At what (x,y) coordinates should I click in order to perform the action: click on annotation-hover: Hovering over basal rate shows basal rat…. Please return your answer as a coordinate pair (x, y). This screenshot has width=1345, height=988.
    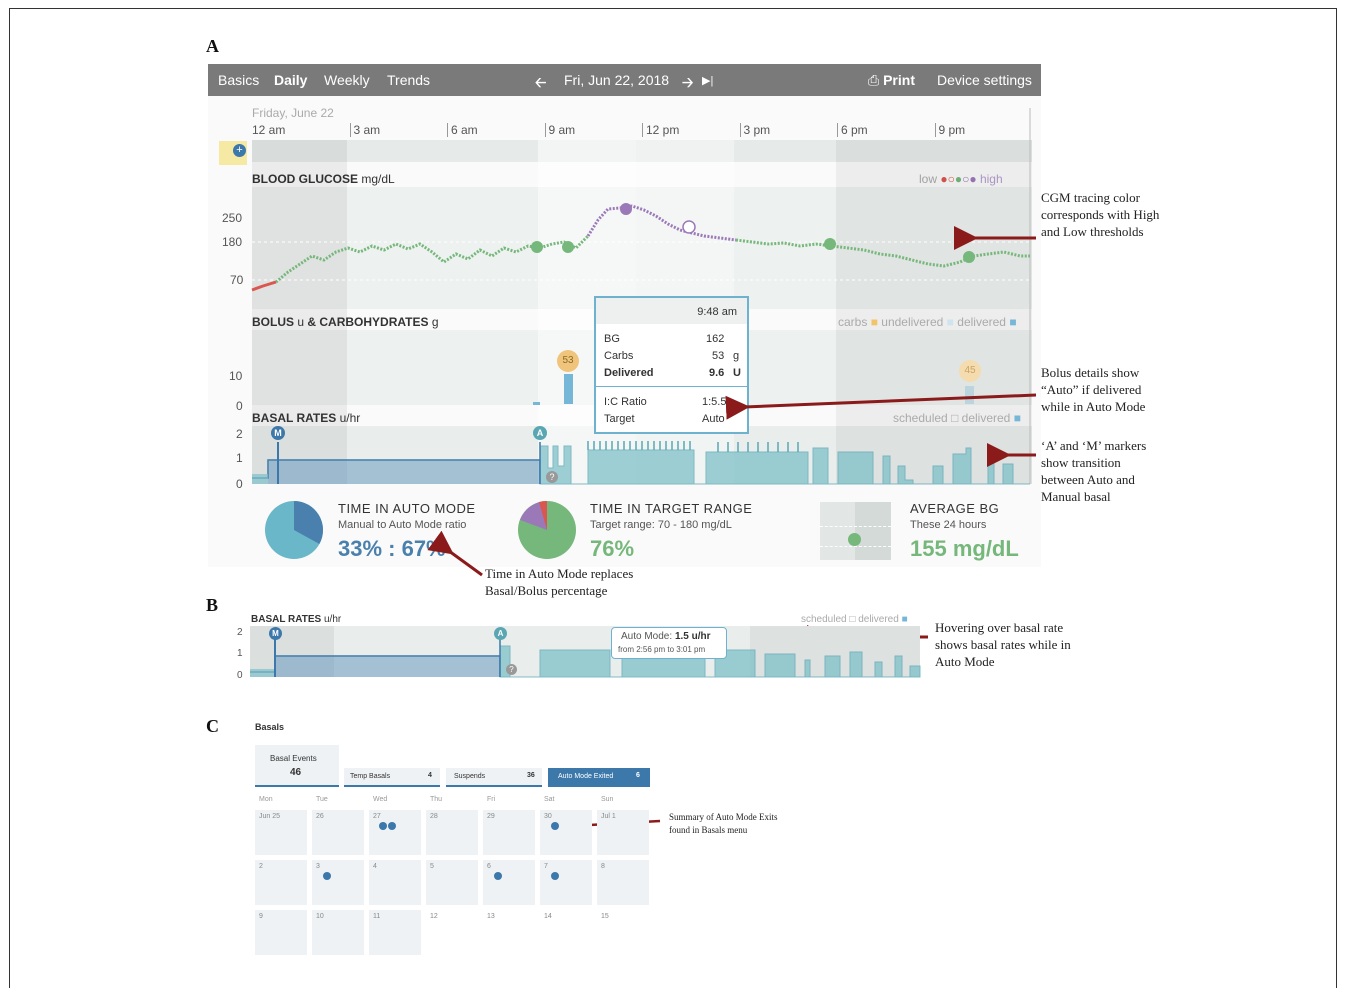
    Looking at the image, I should click on (1003, 644).